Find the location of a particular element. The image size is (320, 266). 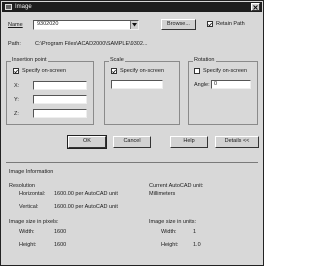

name-dropdown: 9302020 is located at coordinates (86, 25).